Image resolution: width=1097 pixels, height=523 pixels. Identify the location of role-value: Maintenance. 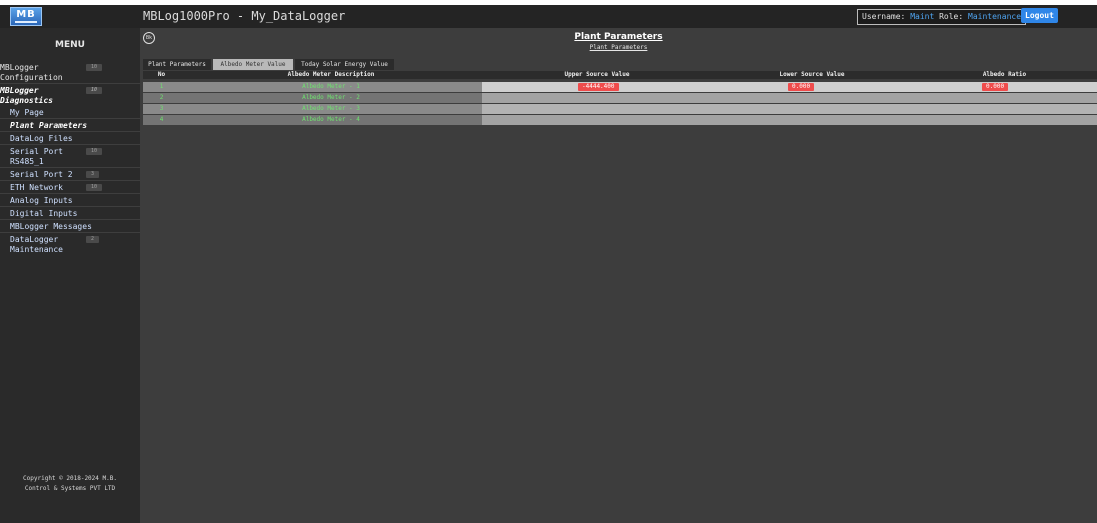
(995, 16).